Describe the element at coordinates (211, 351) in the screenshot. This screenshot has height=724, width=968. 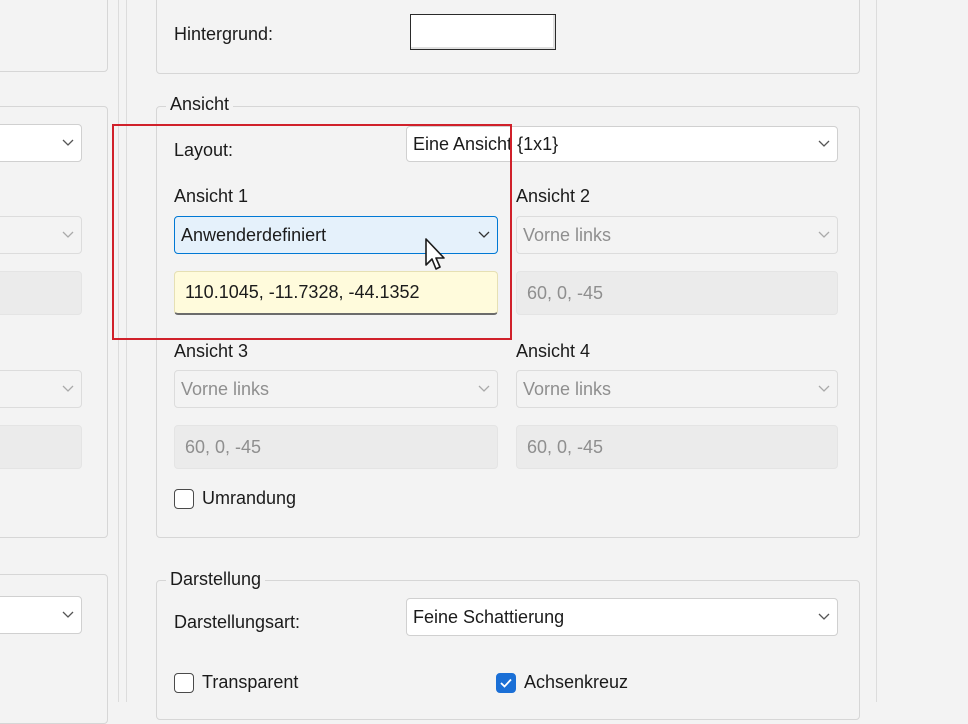
I see `view3-label: Ansicht 3` at that location.